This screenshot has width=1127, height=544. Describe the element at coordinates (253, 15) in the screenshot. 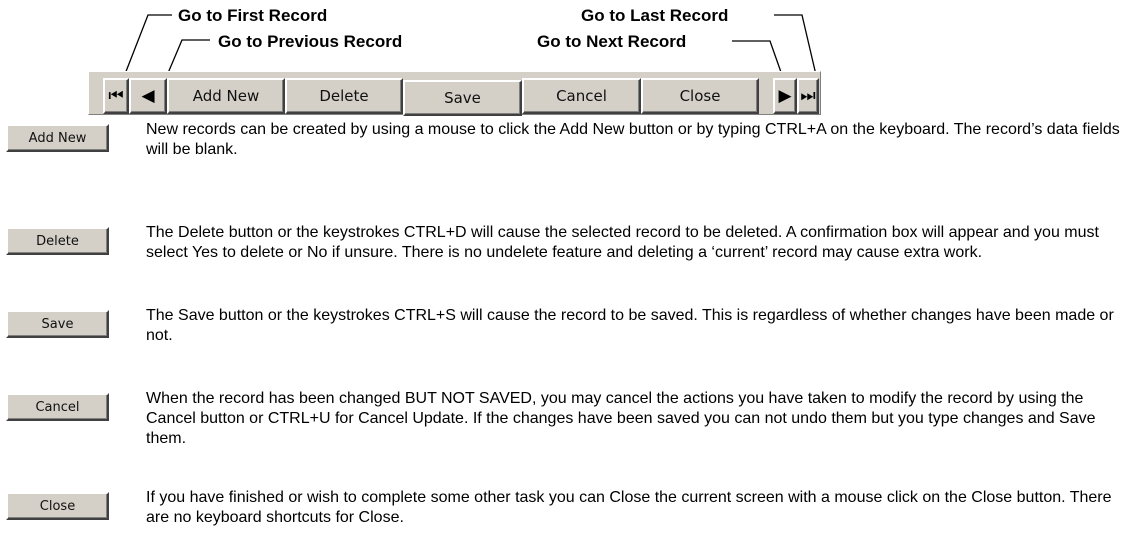

I see `callout-first-record: Go to First Record` at that location.